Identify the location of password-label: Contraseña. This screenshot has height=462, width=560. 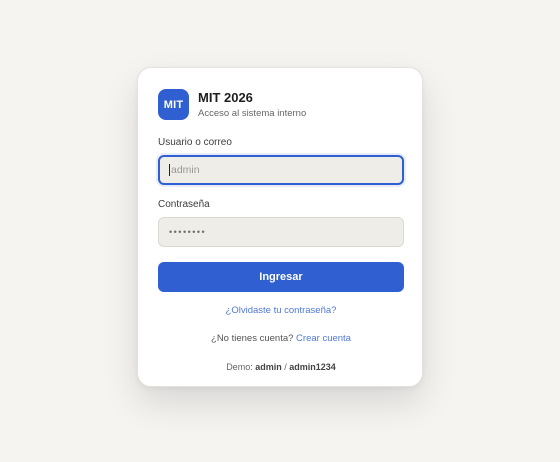
(184, 204).